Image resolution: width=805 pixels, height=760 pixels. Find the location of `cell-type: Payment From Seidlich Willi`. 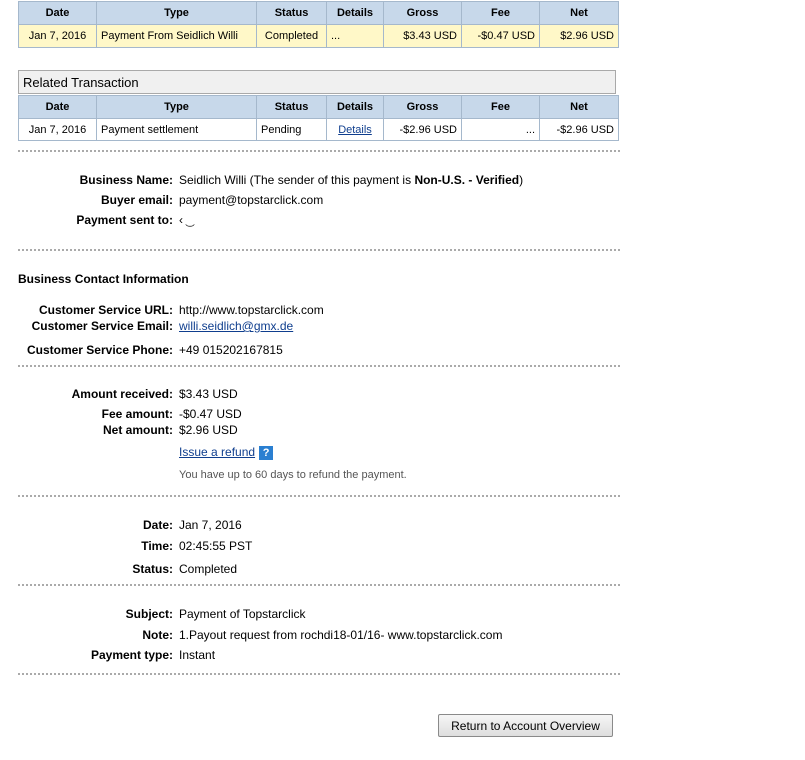

cell-type: Payment From Seidlich Willi is located at coordinates (176, 36).